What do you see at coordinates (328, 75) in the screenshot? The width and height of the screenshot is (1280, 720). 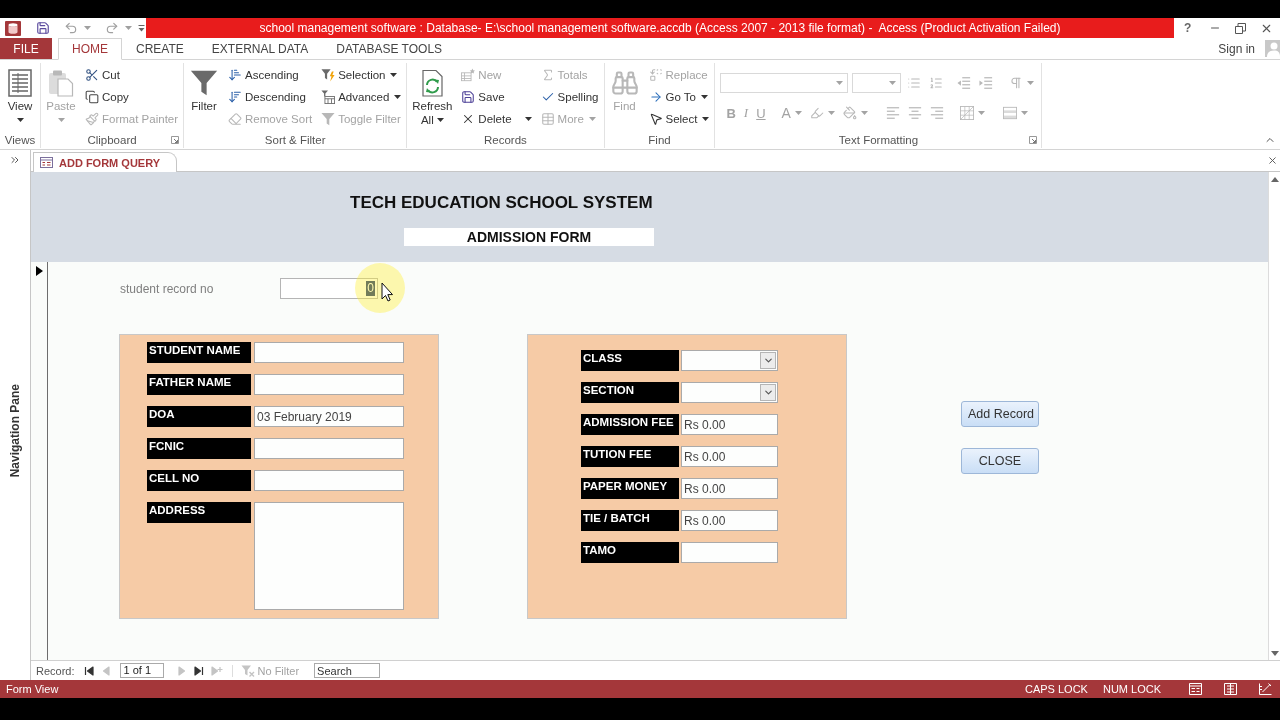 I see `funnel-bolt-icon` at bounding box center [328, 75].